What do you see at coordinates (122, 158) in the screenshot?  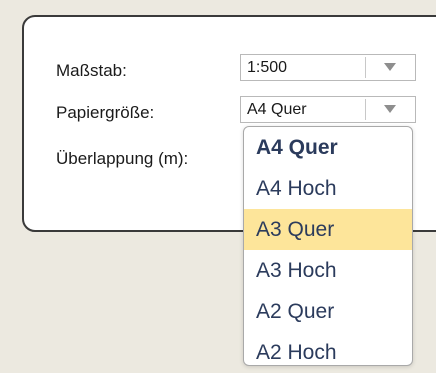 I see `overlap-label: Überlappung (m):` at bounding box center [122, 158].